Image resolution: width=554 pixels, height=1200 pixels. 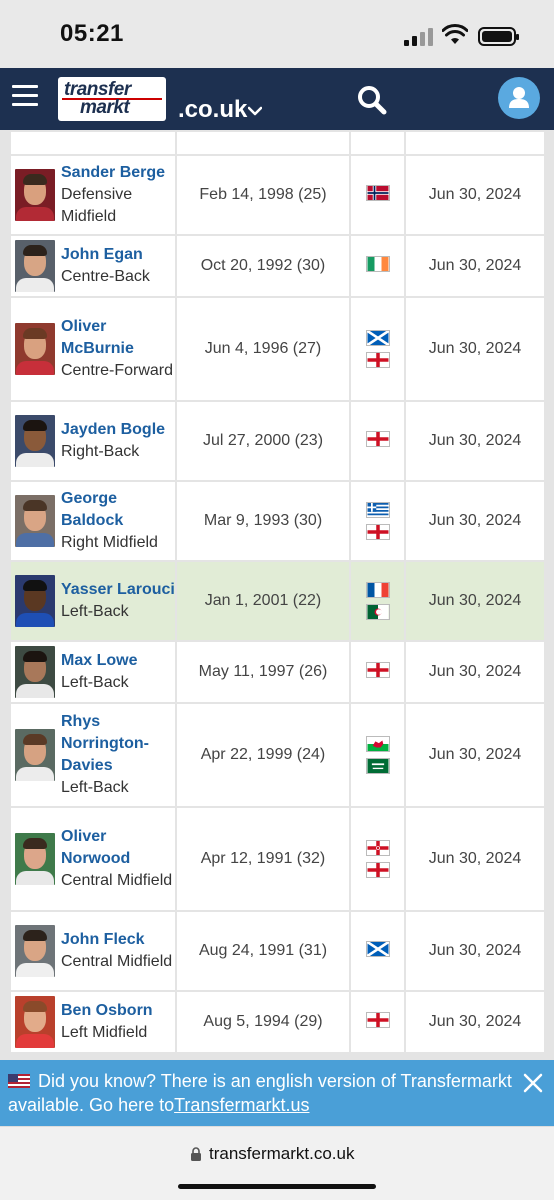 I want to click on saudi-arabia-flag-icon, so click(x=377, y=766).